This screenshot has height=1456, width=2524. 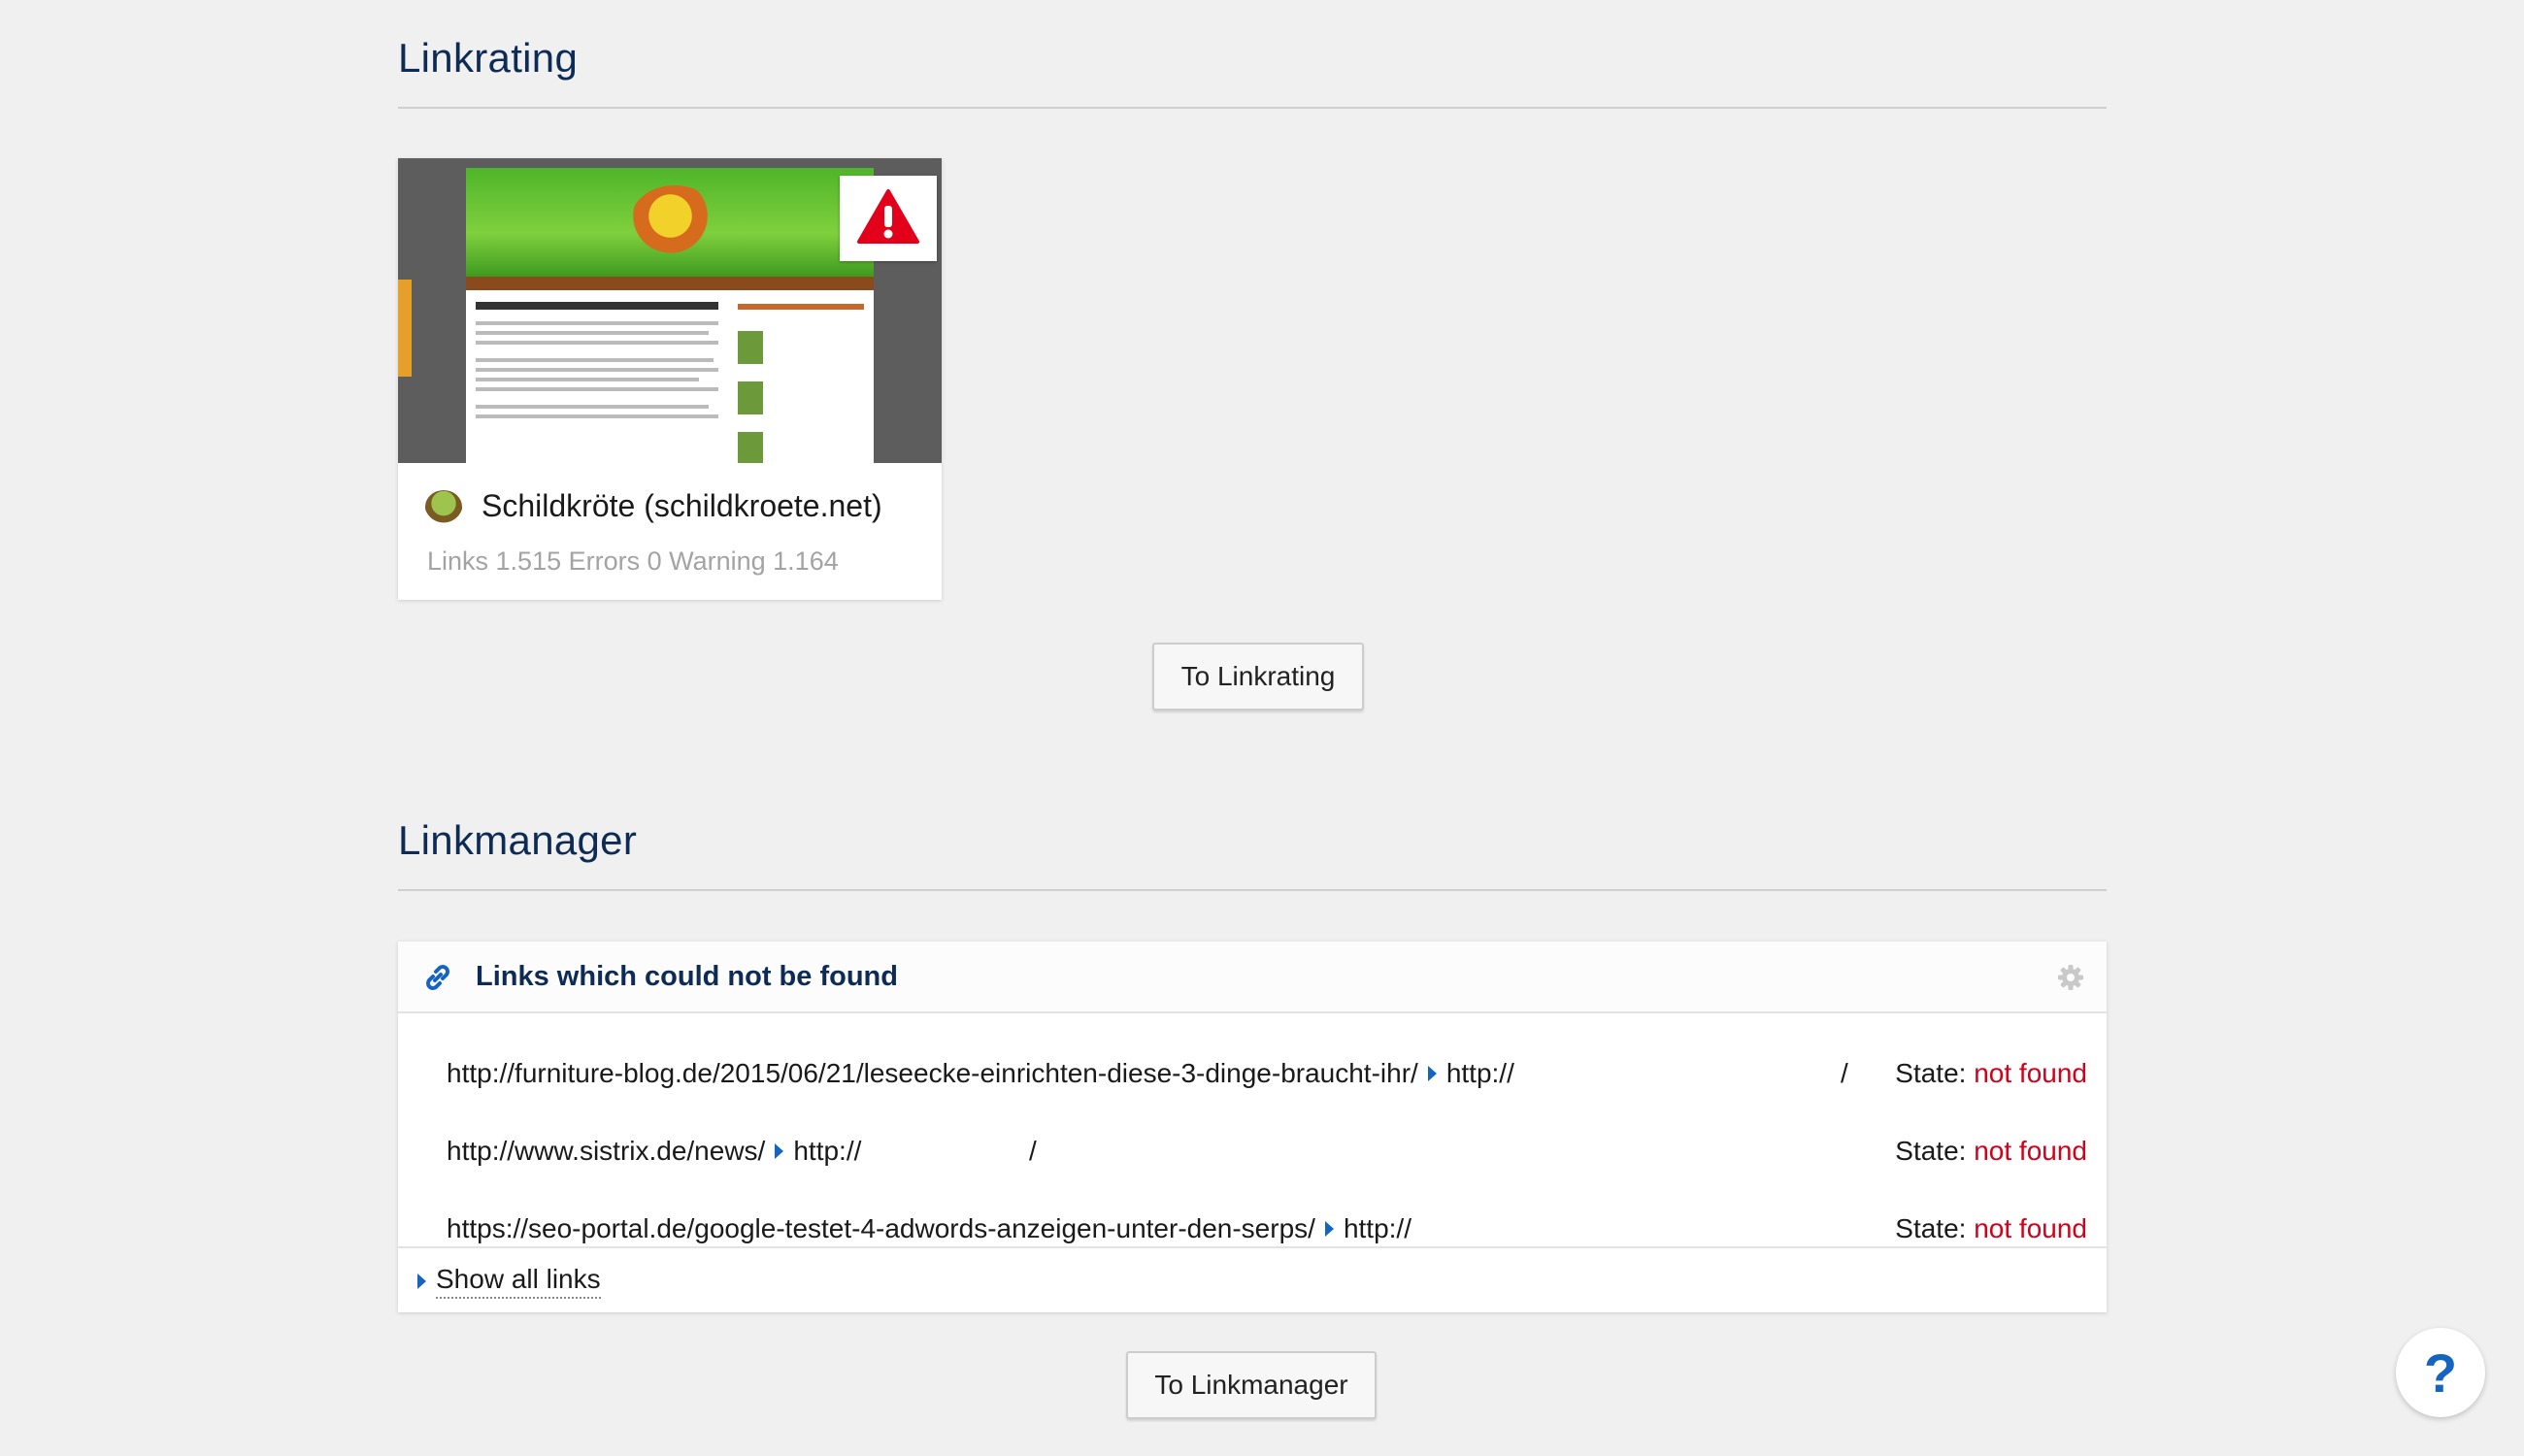 I want to click on linkrating-divider, so click(x=1252, y=108).